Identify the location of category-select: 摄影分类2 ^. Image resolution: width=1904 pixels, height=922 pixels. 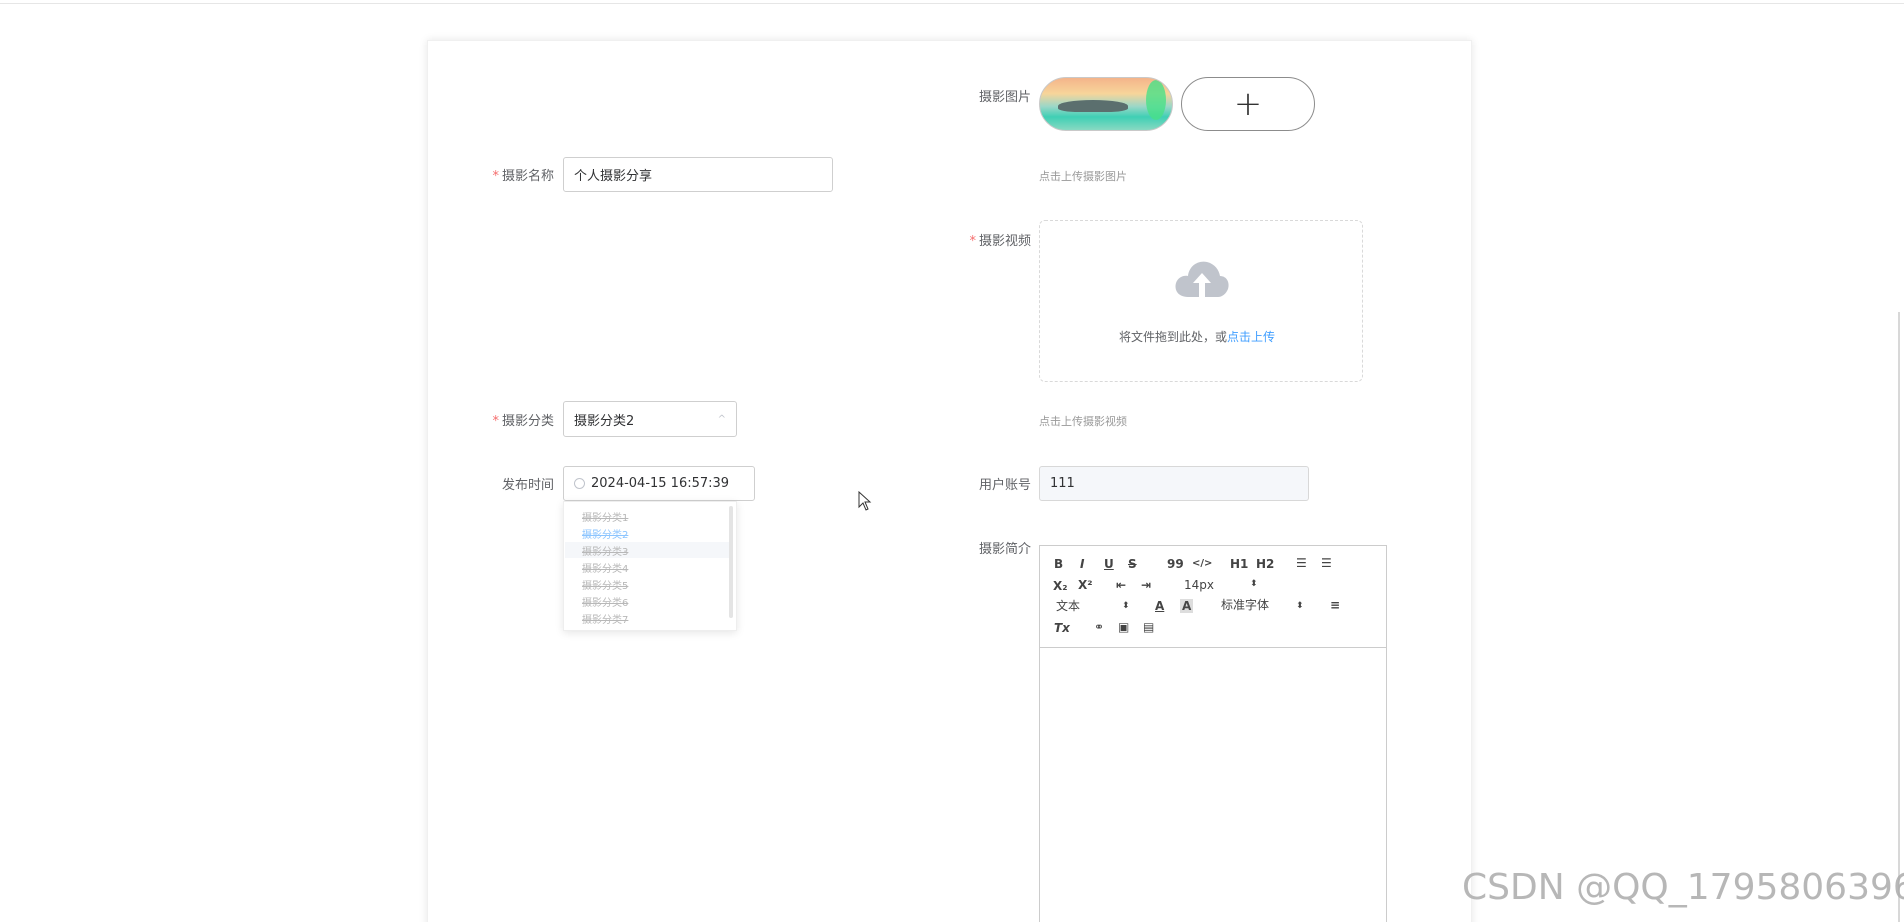
(650, 419).